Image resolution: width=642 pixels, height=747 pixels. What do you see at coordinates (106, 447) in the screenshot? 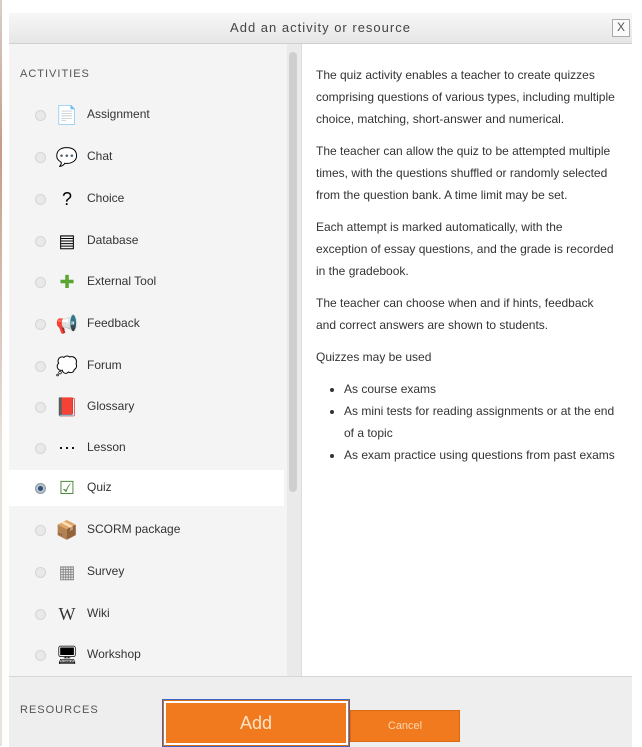
I see `activity-label: Lesson` at bounding box center [106, 447].